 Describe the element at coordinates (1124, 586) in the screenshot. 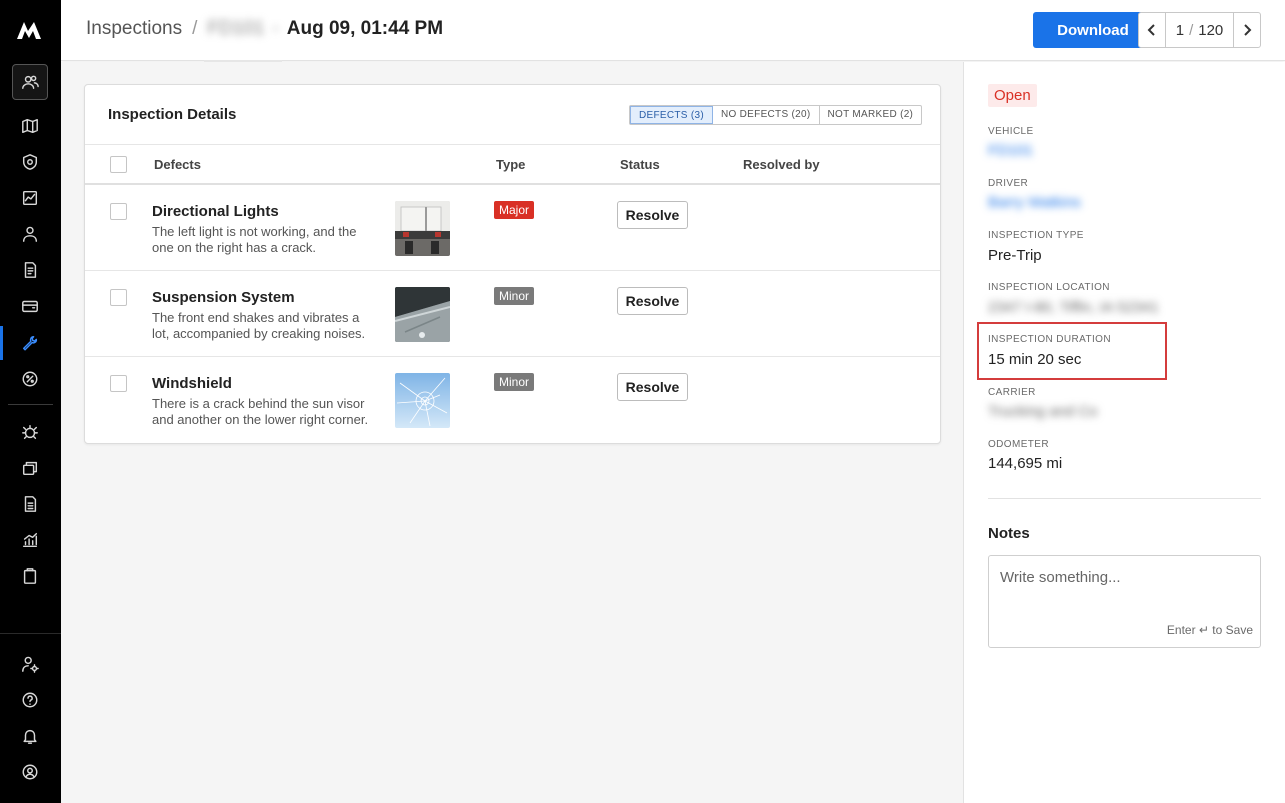

I see `notes-input` at that location.